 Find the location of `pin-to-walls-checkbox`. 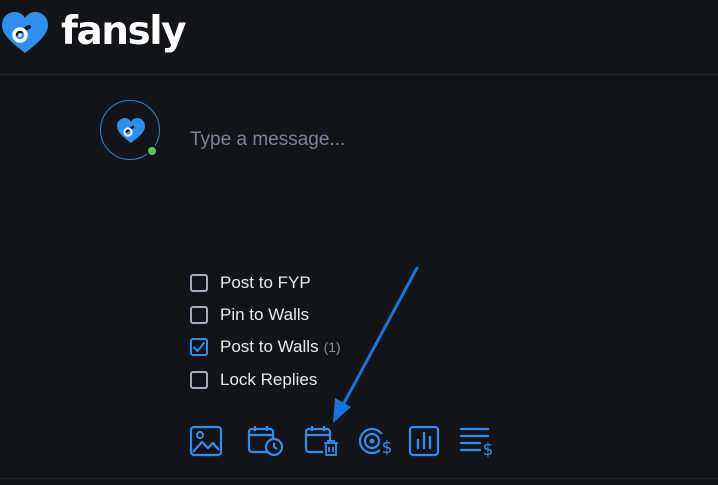

pin-to-walls-checkbox is located at coordinates (199, 315).